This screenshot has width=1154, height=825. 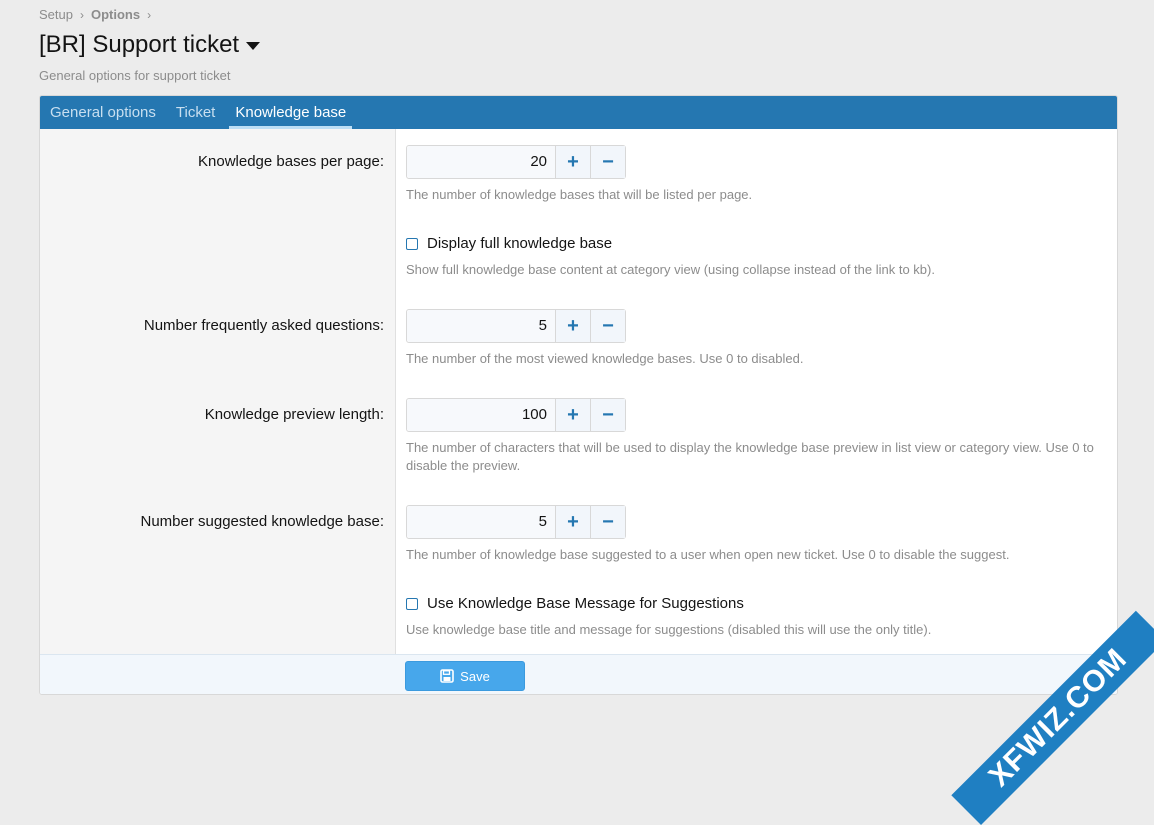 I want to click on form-footer: Save, so click(x=578, y=674).